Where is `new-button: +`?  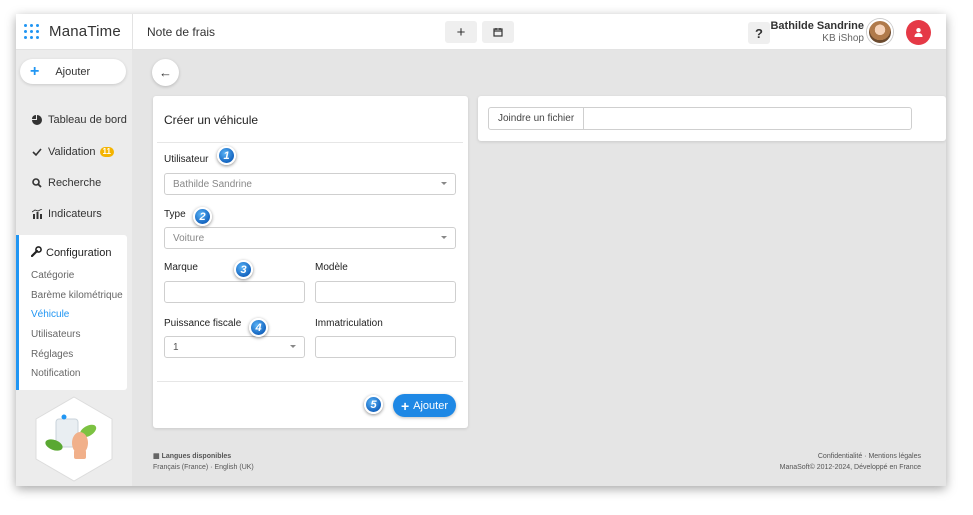 new-button: + is located at coordinates (461, 32).